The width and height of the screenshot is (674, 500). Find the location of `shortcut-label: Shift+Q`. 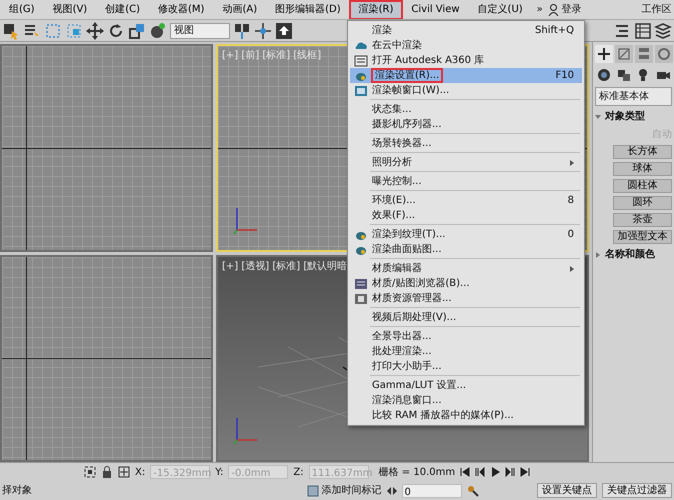

shortcut-label: Shift+Q is located at coordinates (554, 31).